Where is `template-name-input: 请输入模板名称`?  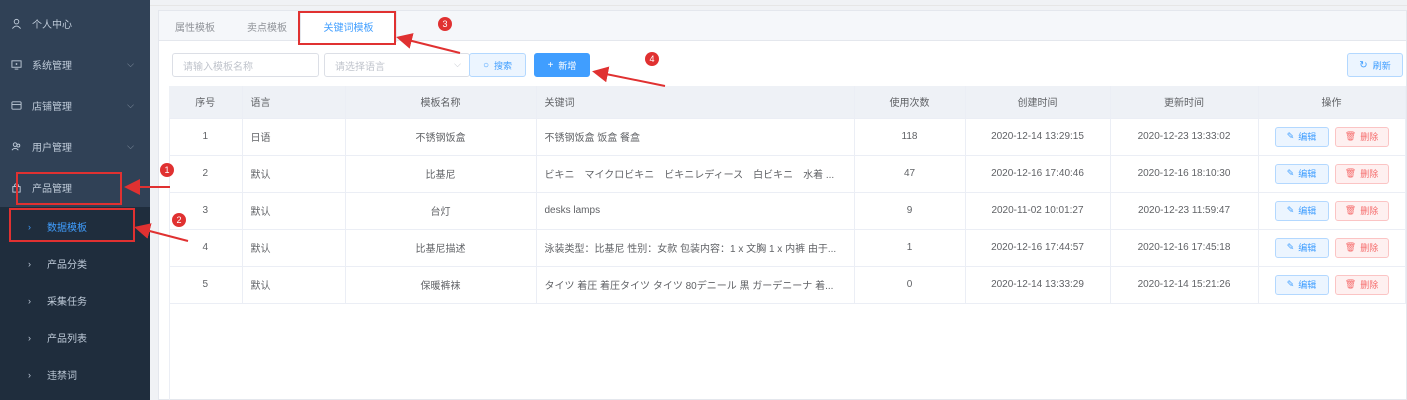 template-name-input: 请输入模板名称 is located at coordinates (245, 65).